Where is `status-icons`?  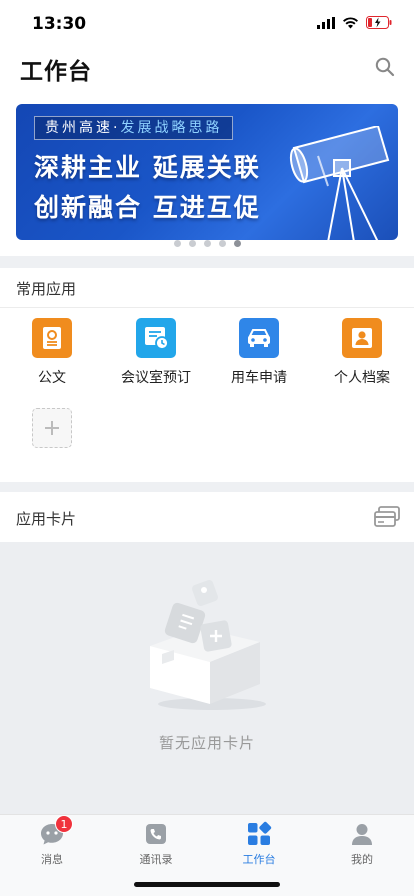
status-icons is located at coordinates (354, 22).